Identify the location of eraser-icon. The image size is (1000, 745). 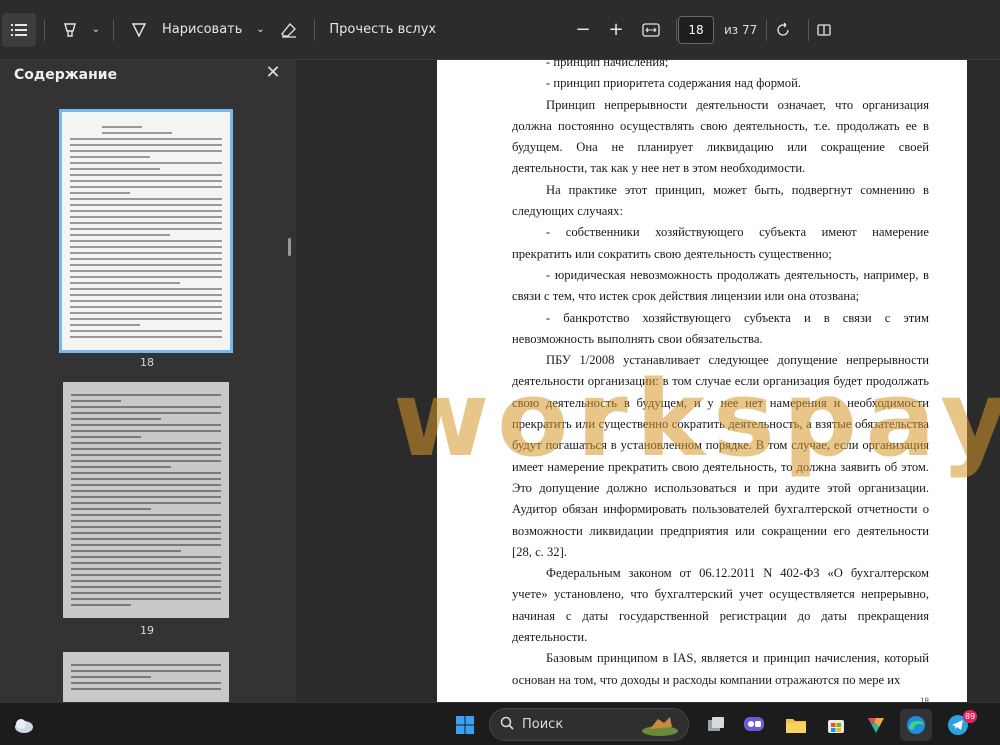
(289, 30).